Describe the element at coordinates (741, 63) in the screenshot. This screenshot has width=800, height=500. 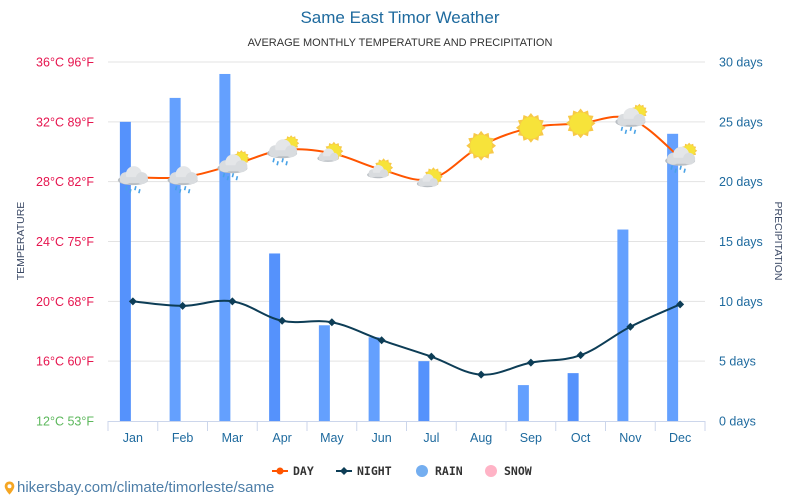
I see `y-tick-right-label: 30 days` at that location.